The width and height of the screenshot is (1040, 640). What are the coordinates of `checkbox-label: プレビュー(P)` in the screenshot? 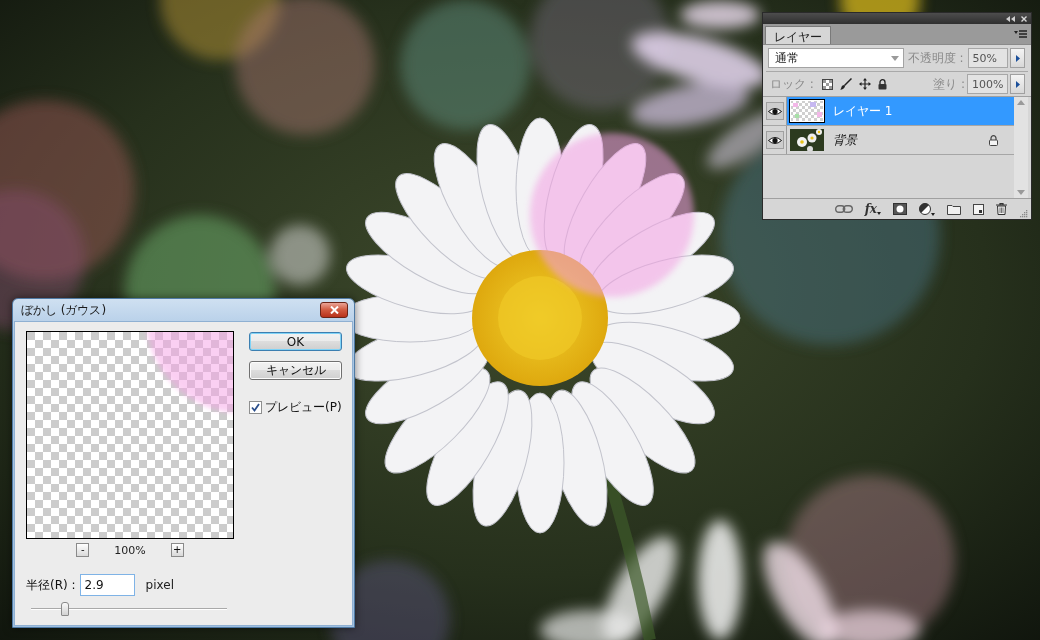 It's located at (303, 407).